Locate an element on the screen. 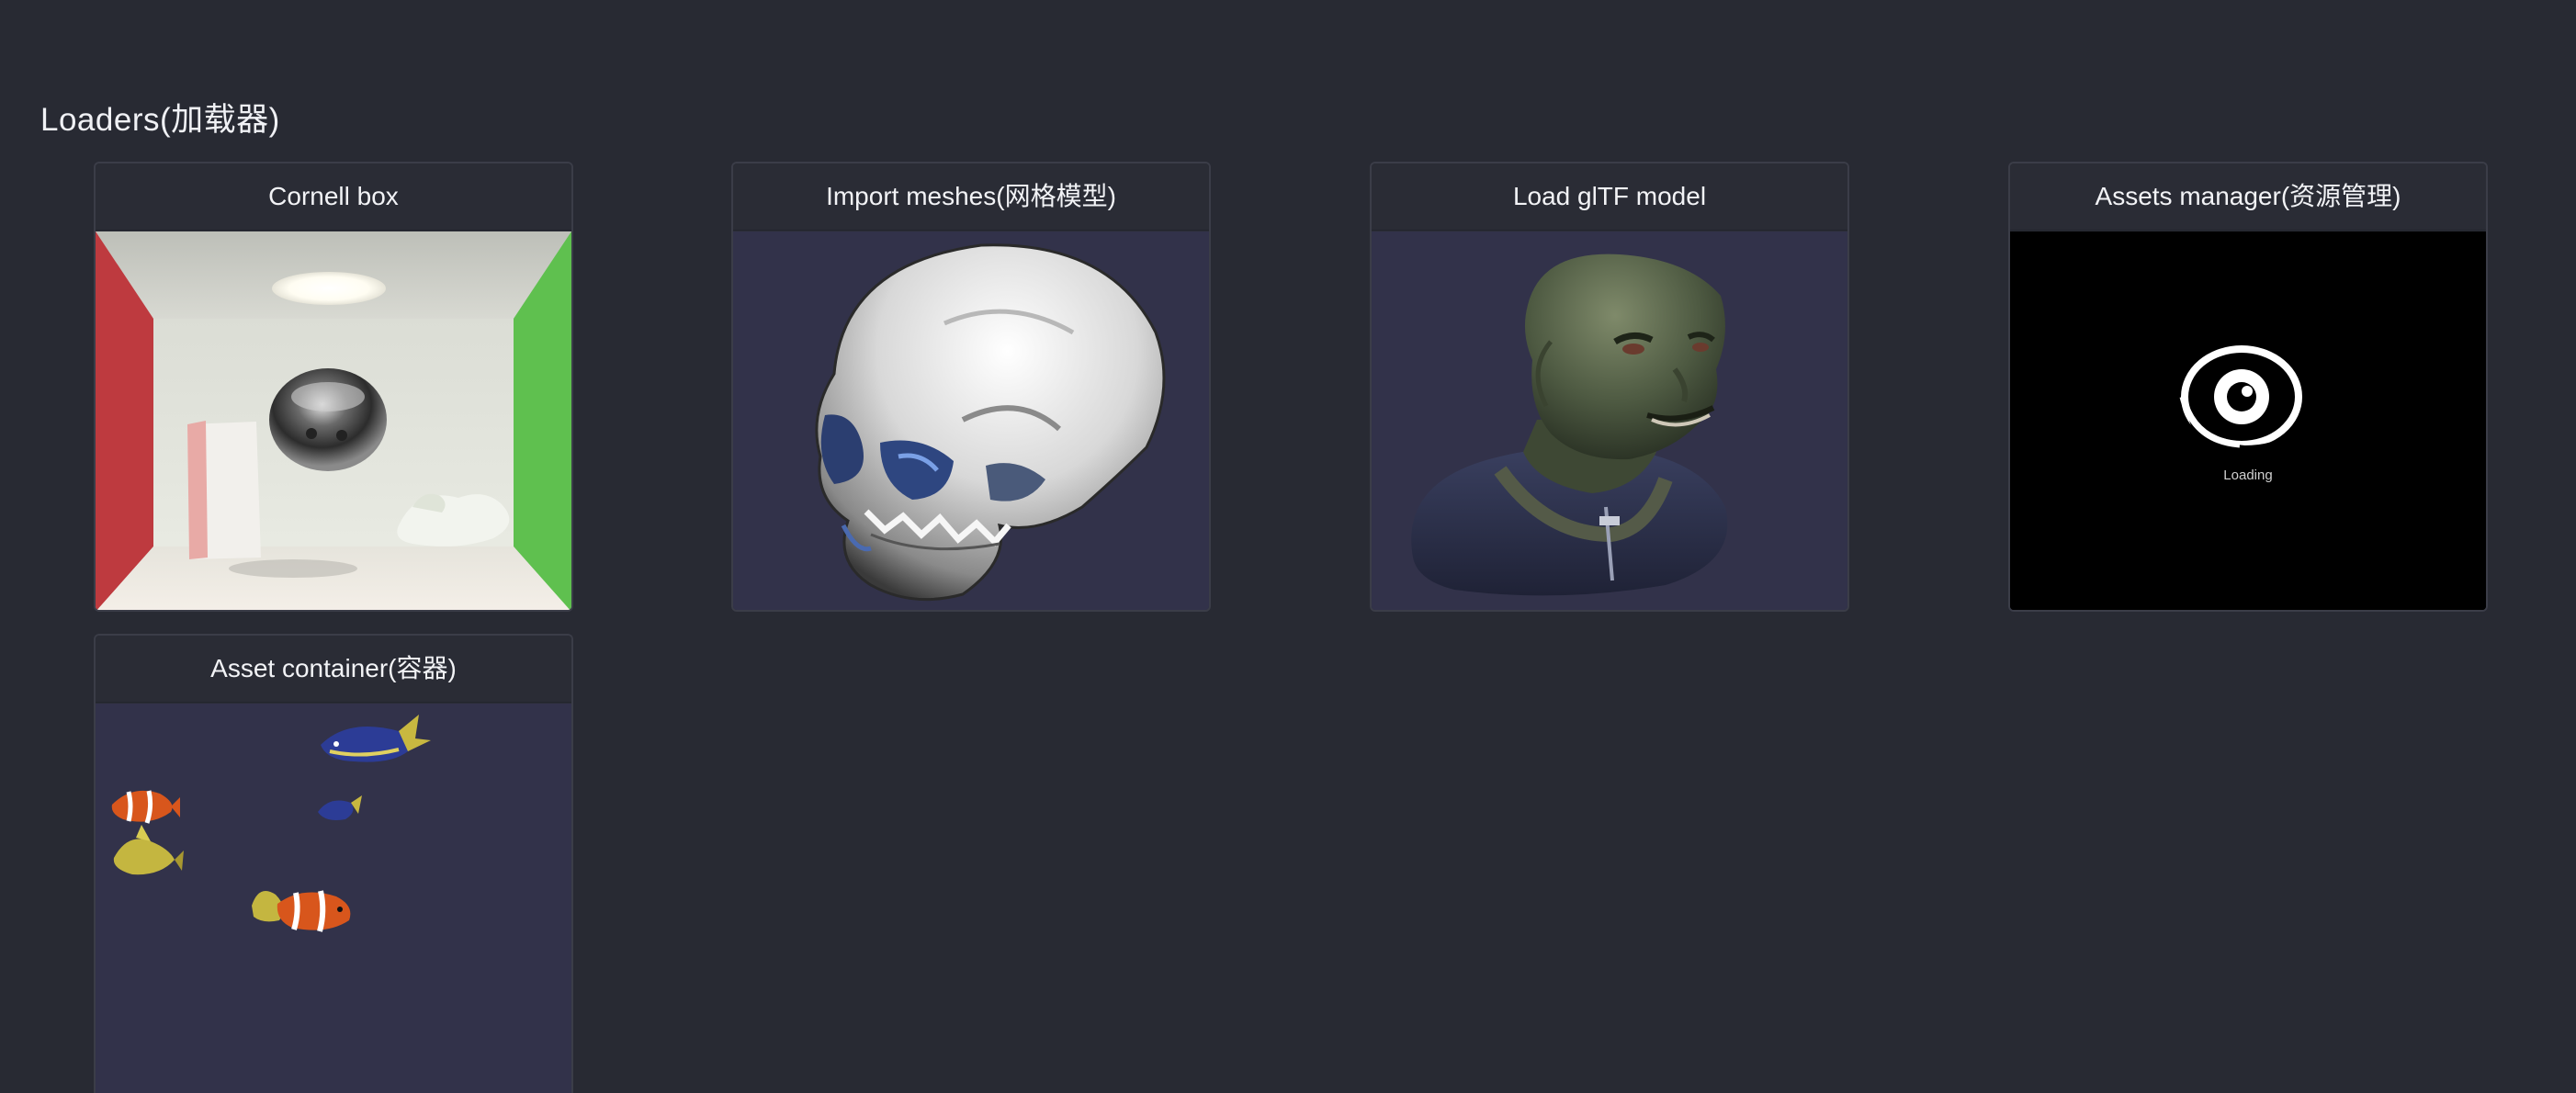  example-card-import-meshes: Import meshes(网格模型) is located at coordinates (971, 387).